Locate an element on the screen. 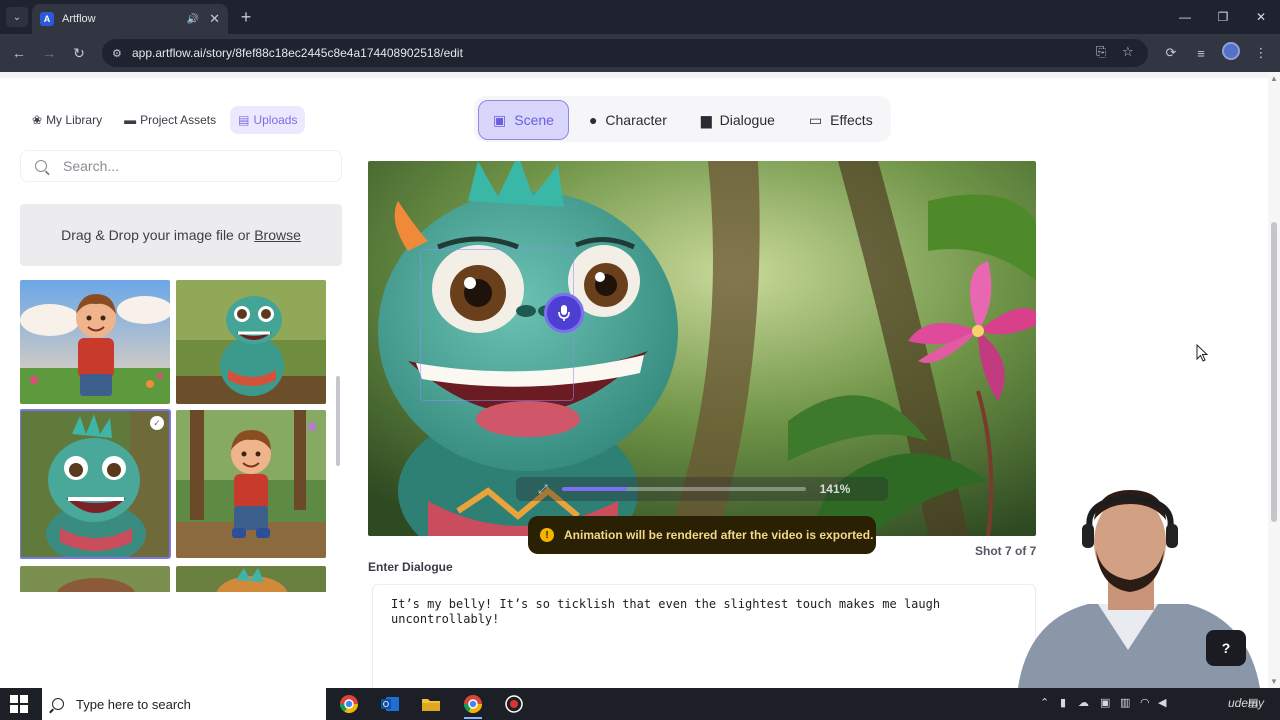 The height and width of the screenshot is (720, 1280). help-button: ? is located at coordinates (1226, 648).